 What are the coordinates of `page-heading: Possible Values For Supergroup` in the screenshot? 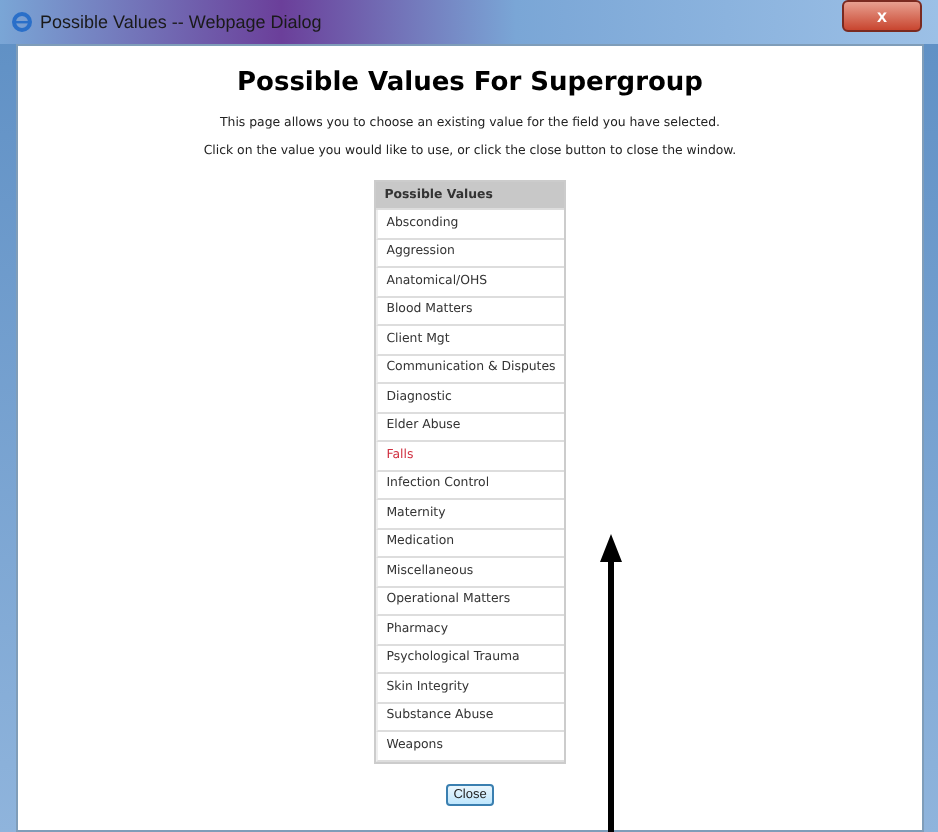 It's located at (470, 83).